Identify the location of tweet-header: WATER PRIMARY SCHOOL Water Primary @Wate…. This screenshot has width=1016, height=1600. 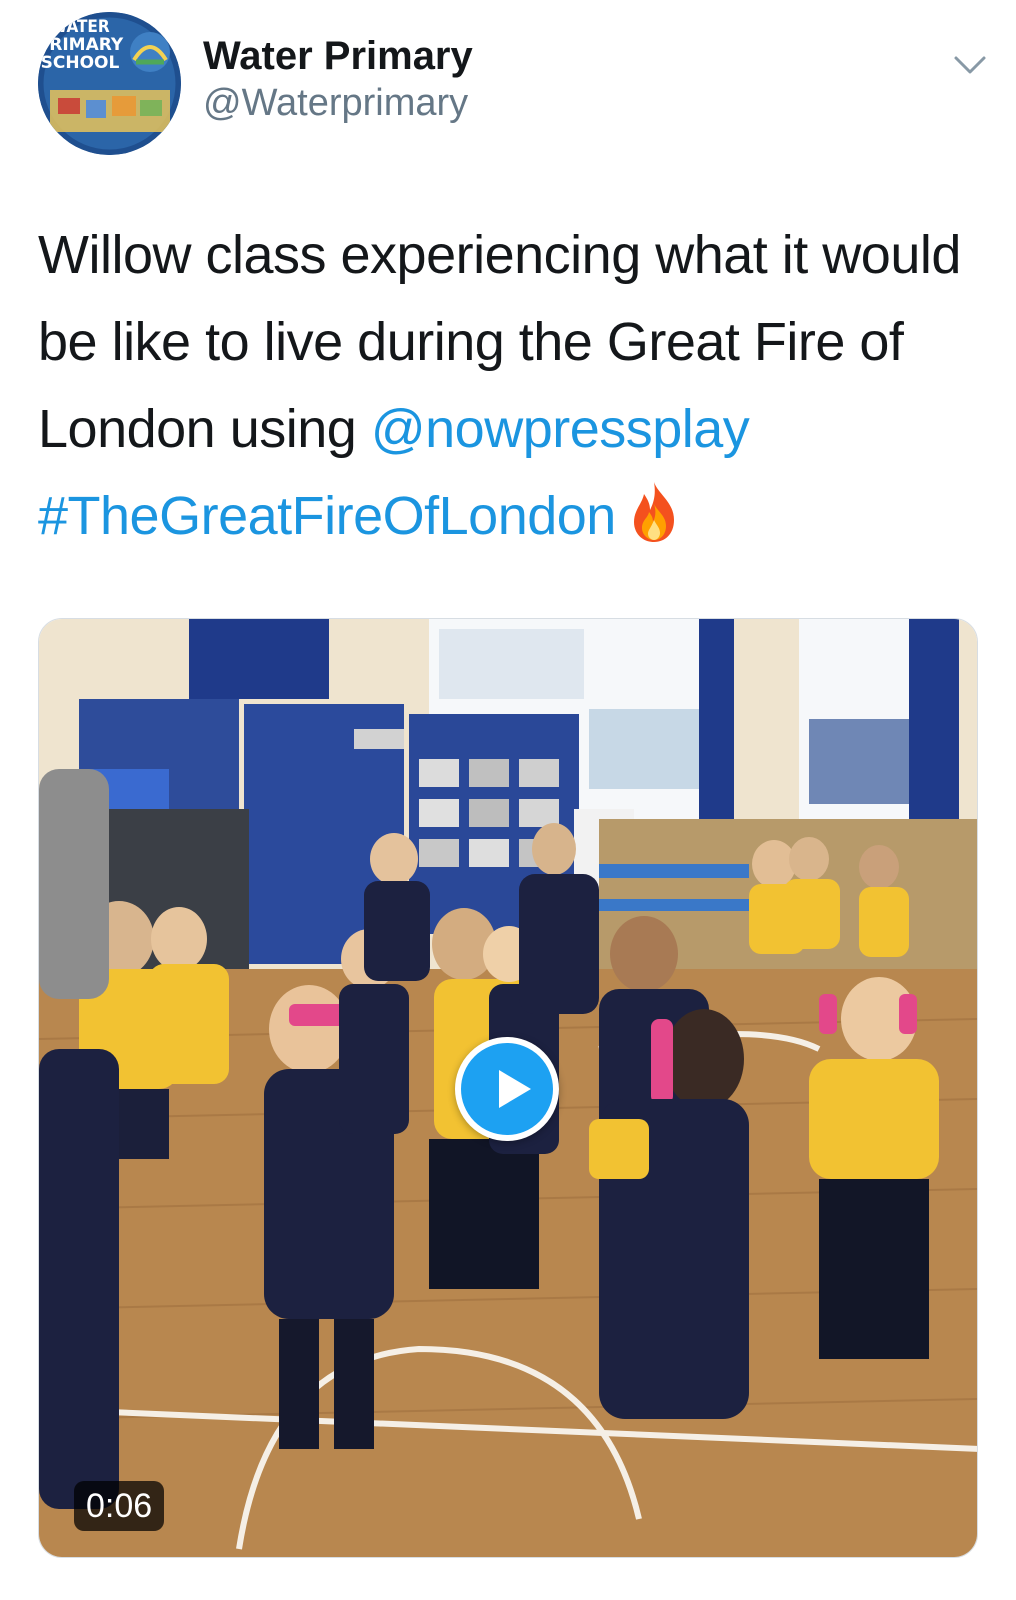
(518, 84).